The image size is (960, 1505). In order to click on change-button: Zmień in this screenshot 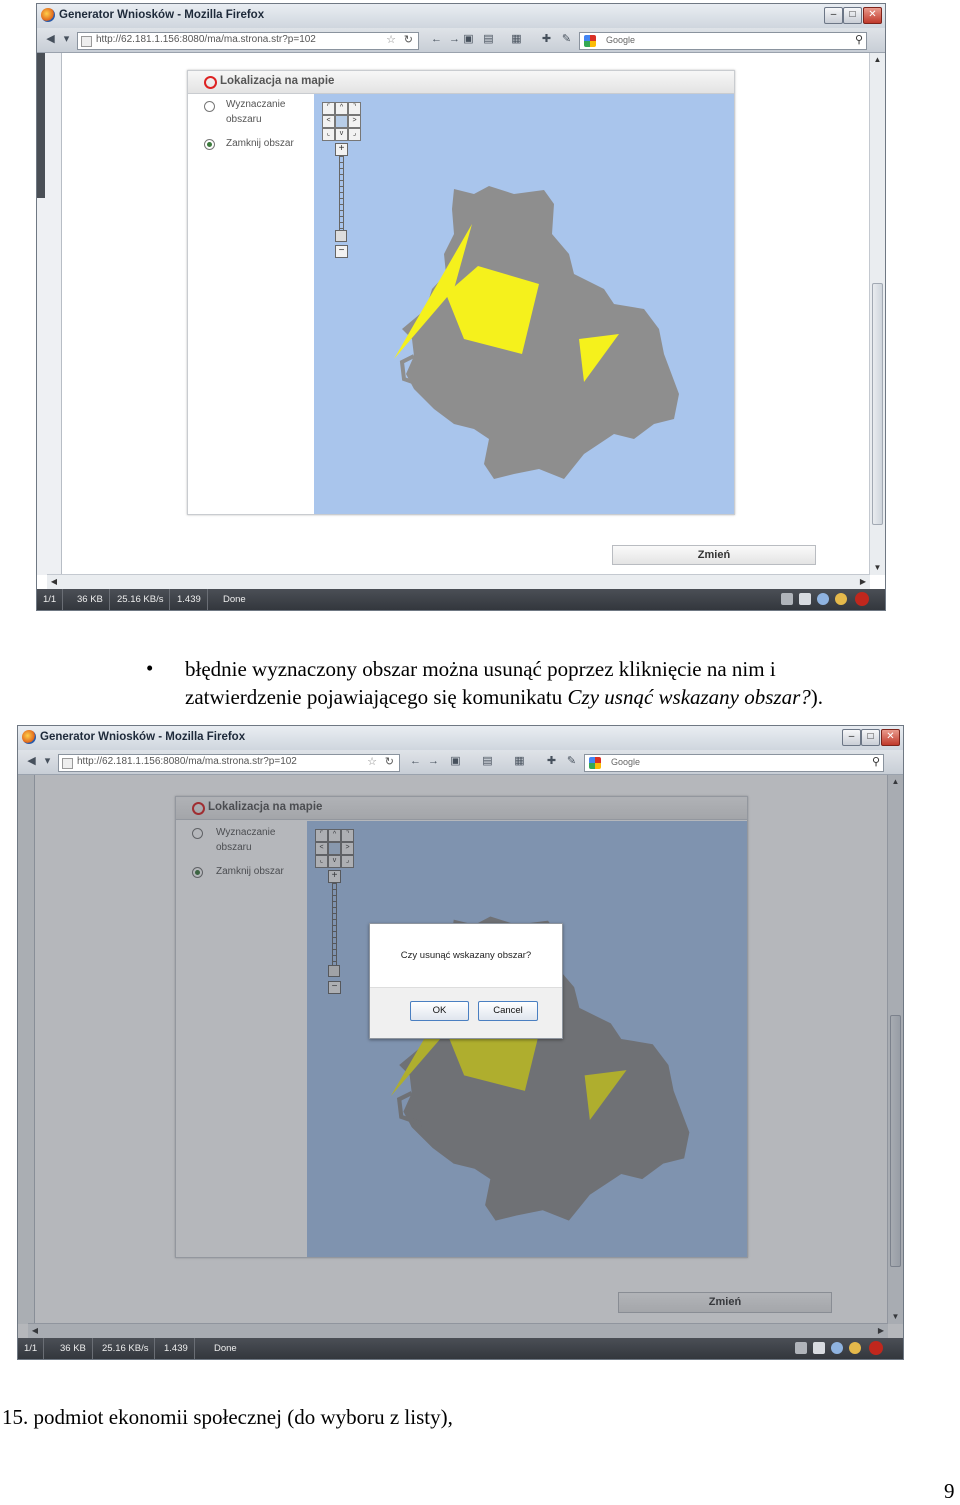, I will do `click(714, 555)`.